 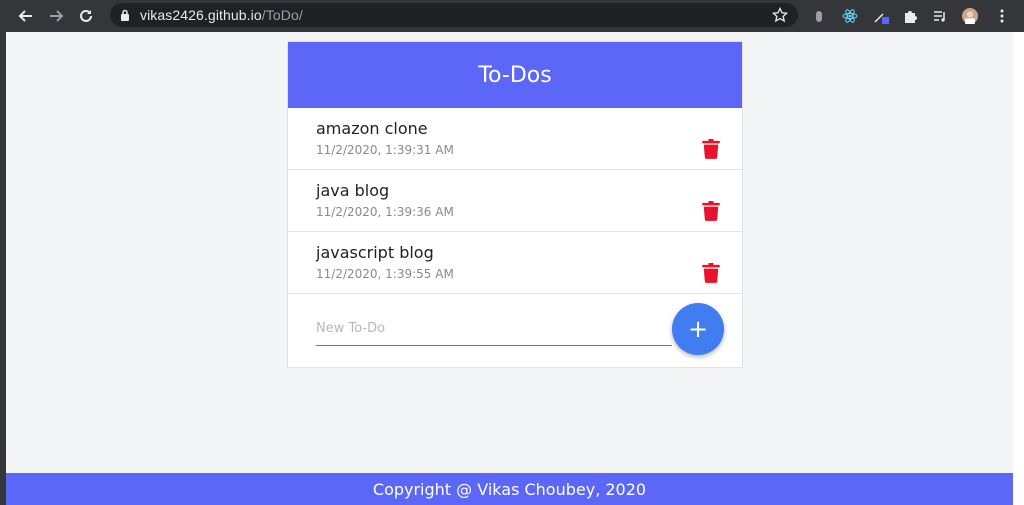 What do you see at coordinates (515, 201) in the screenshot?
I see `todo-item: java blog 11/2/2020, 1:39:36 AM` at bounding box center [515, 201].